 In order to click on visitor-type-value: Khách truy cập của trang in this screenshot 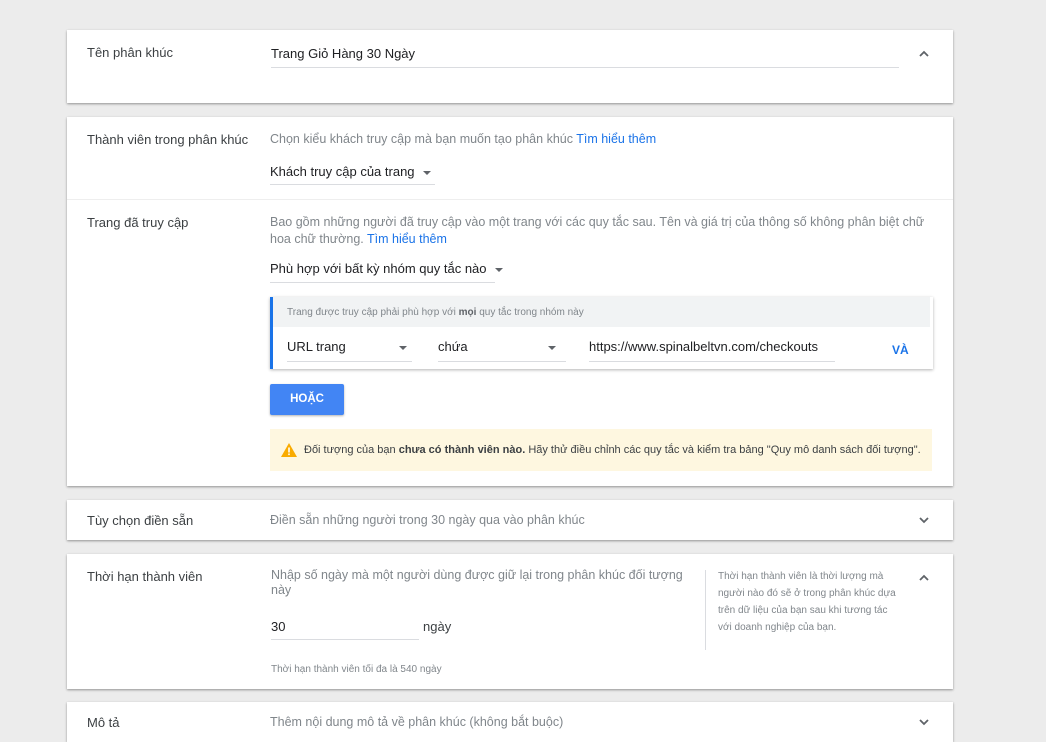, I will do `click(342, 171)`.